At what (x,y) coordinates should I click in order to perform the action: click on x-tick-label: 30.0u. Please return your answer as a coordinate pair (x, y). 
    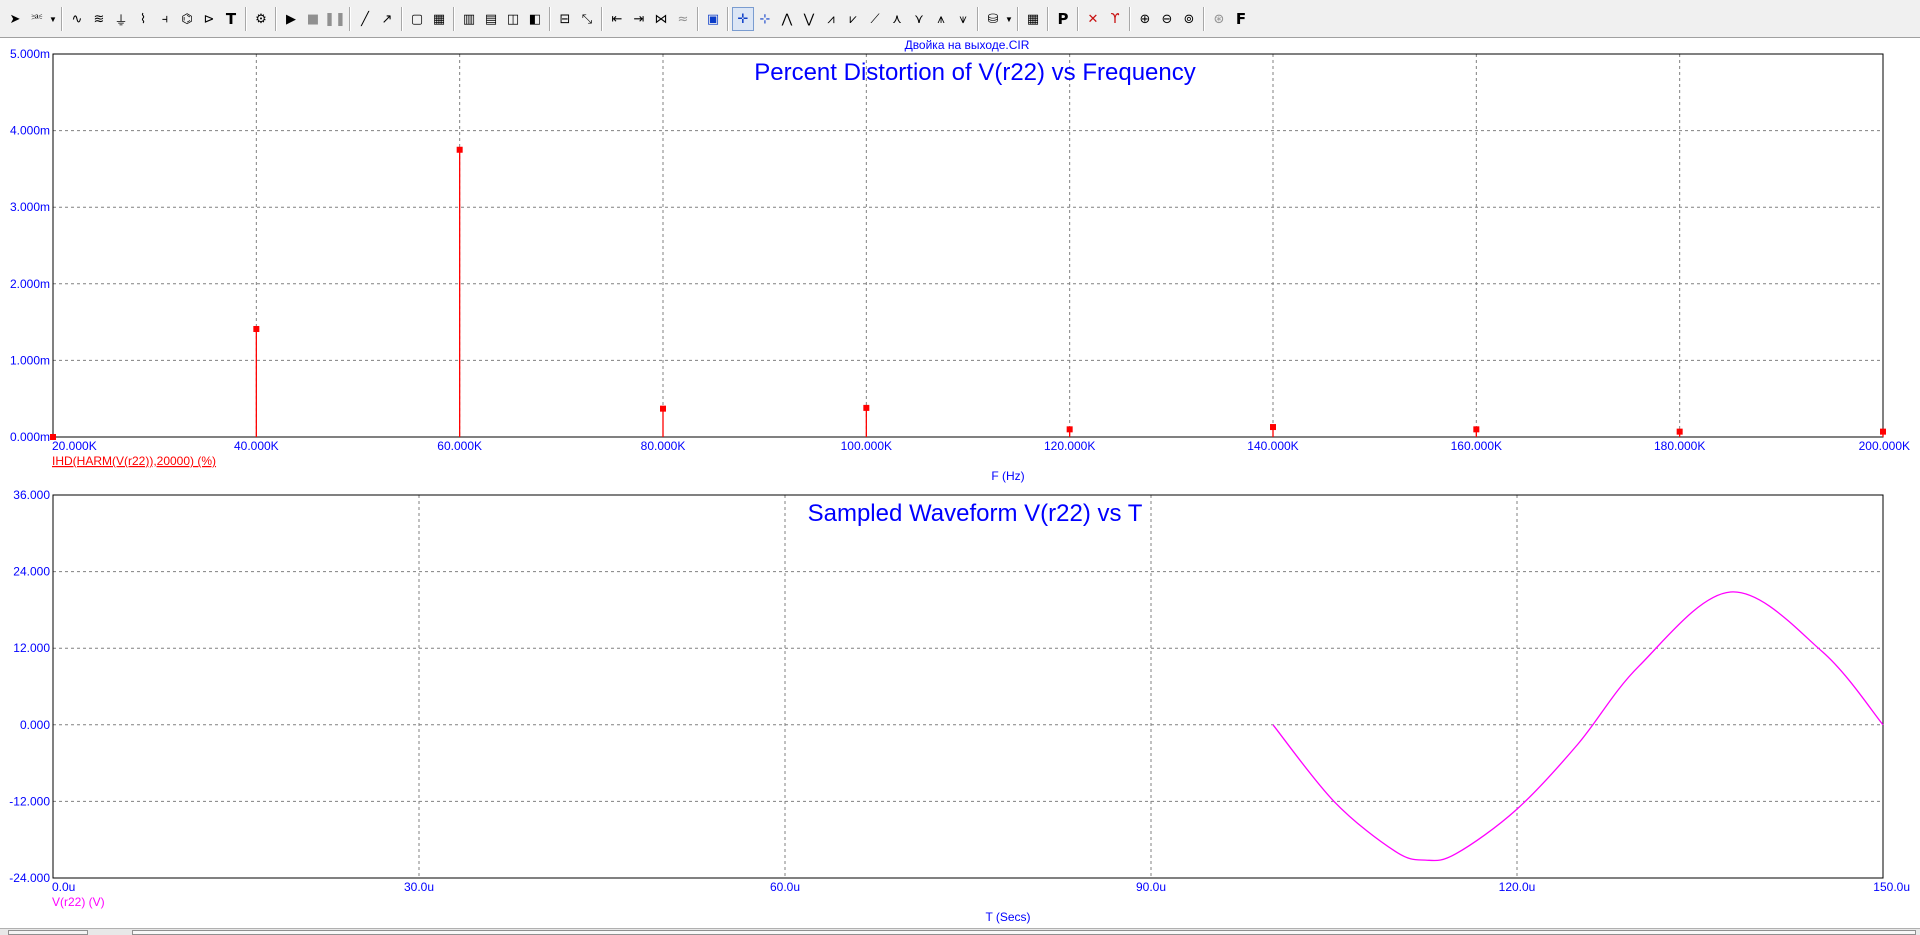
    Looking at the image, I should click on (419, 887).